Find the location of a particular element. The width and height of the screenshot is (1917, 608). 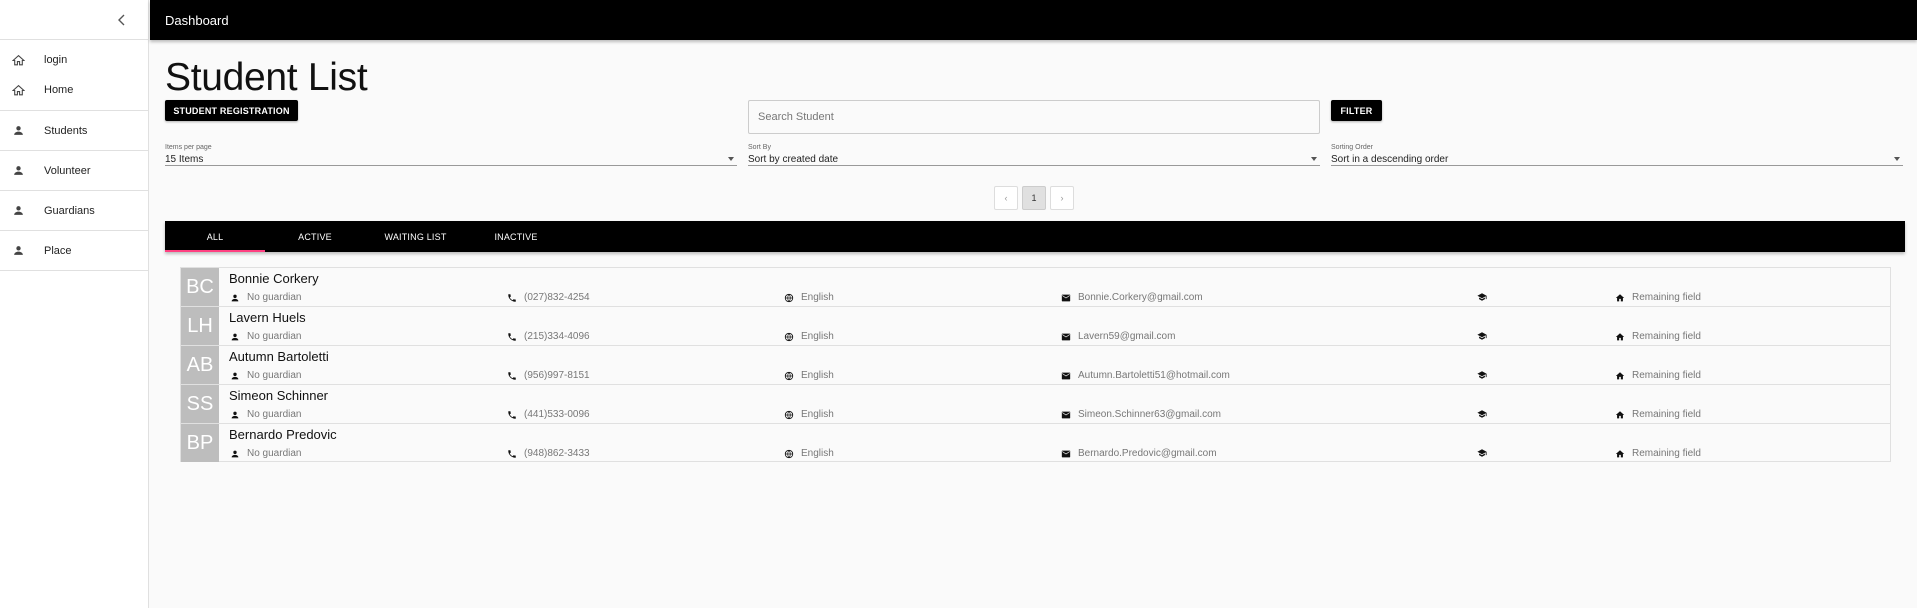

status-tabs: ALL ACTIVE WAITING LIST INACTIVE is located at coordinates (1035, 236).